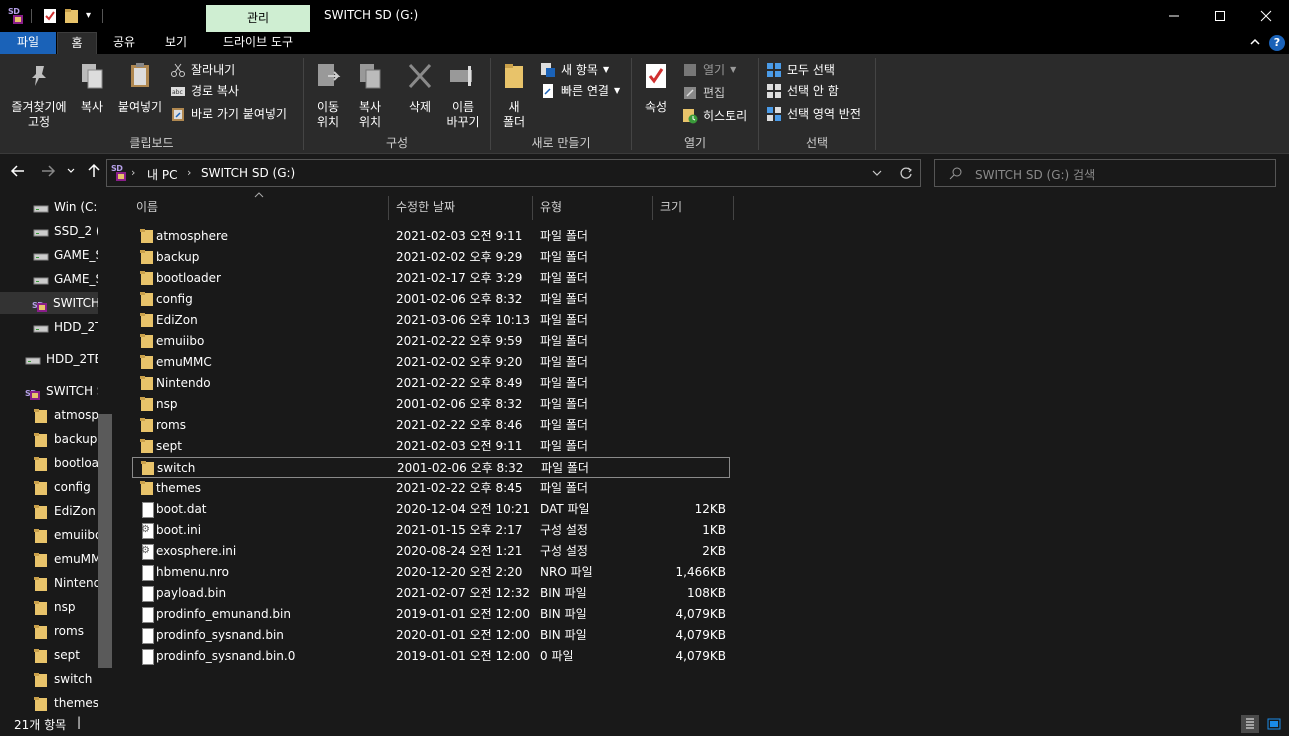  Describe the element at coordinates (513, 173) in the screenshot. I see `address-bar: SD › 내 PC › SWITCH SD (G:)` at that location.